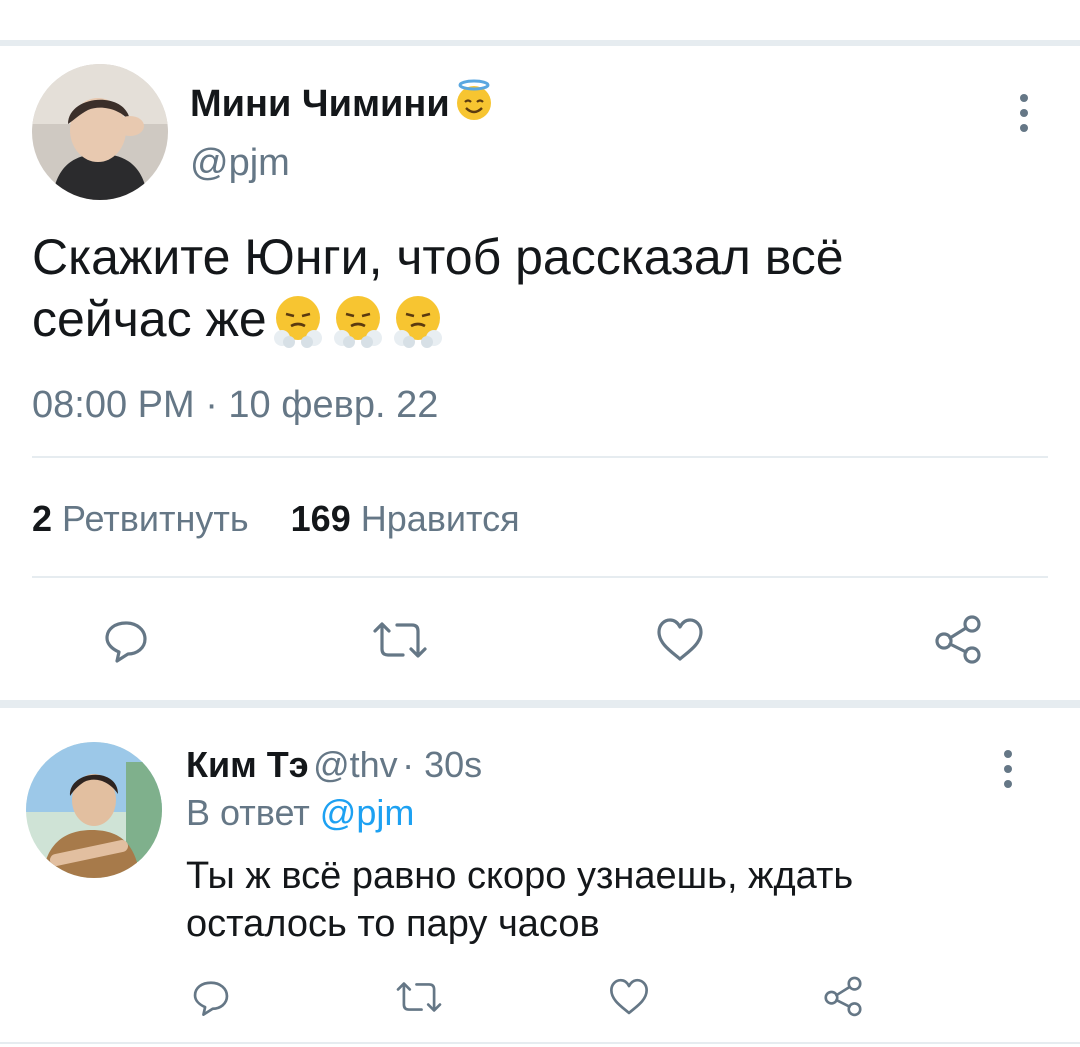 This screenshot has width=1080, height=1047. What do you see at coordinates (247, 764) in the screenshot?
I see `reply-author-name: Ким Тэ` at bounding box center [247, 764].